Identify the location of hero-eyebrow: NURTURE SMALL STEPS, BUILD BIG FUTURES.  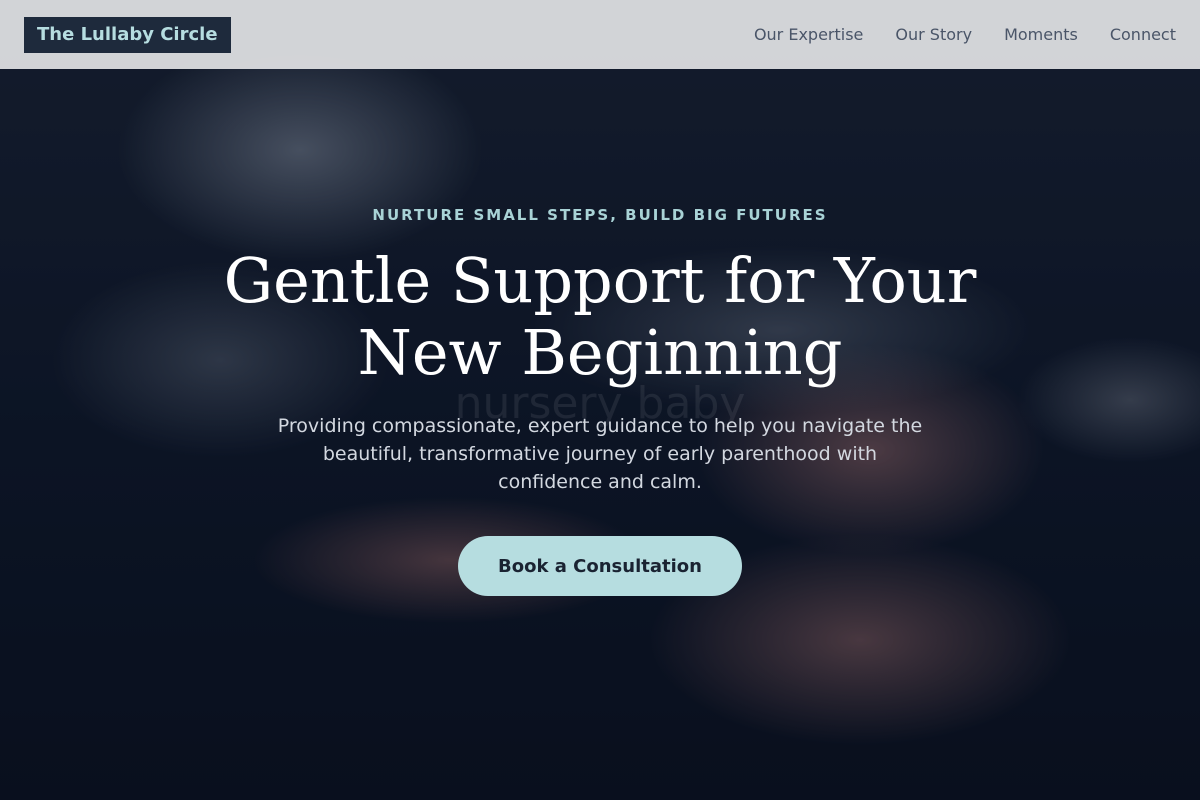
(600, 215).